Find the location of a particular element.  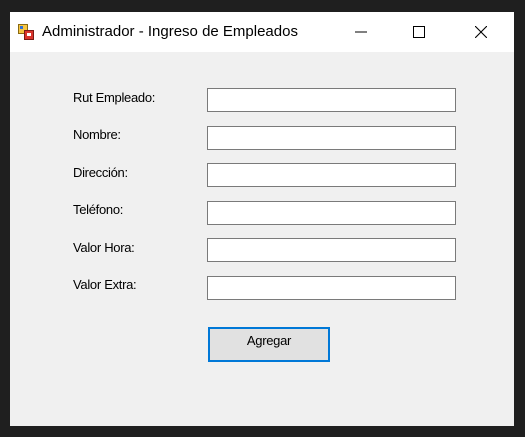

rut-empleado-label: Rut Empleado: is located at coordinates (114, 97).